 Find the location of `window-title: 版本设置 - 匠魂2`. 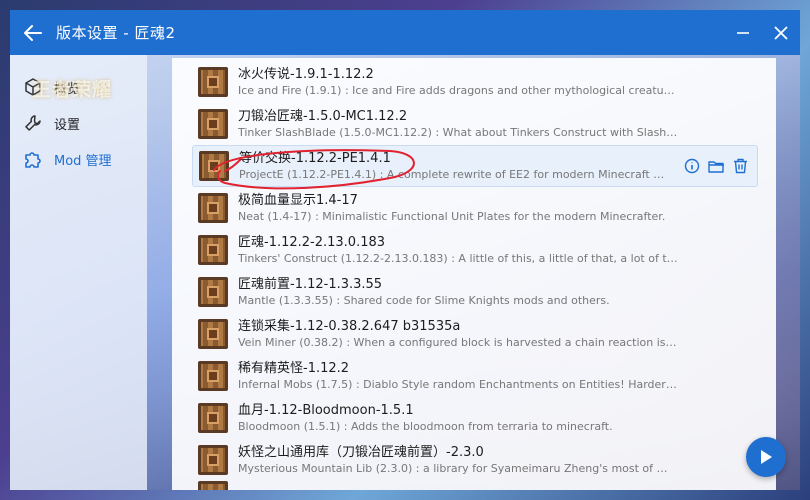

window-title: 版本设置 - 匠魂2 is located at coordinates (116, 33).